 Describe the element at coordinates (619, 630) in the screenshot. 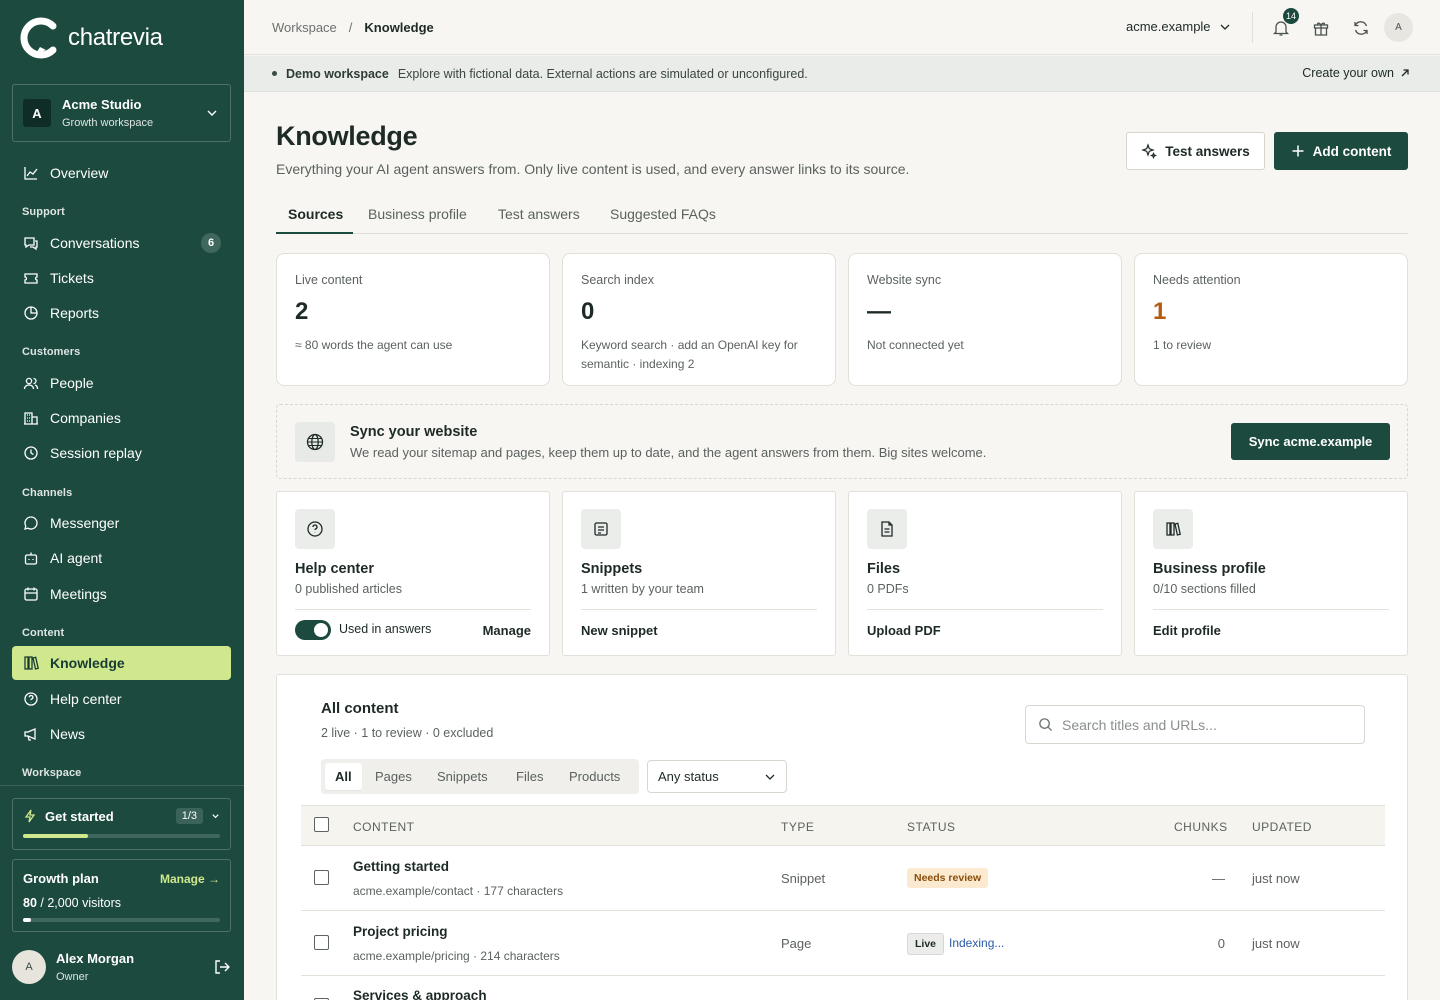

I see `new-snippet-link: New snippet` at that location.